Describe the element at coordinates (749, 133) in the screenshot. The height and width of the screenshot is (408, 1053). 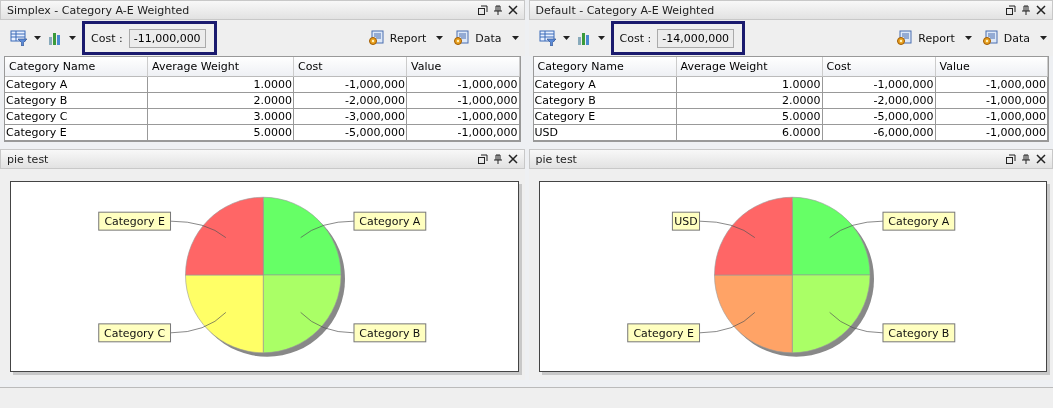
I see `table-cell: 6.0000` at that location.